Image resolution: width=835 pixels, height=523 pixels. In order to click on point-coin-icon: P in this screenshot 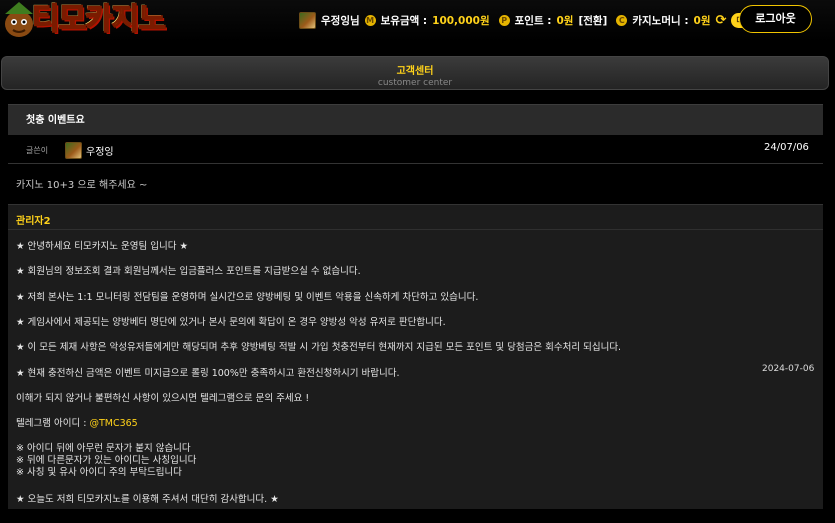, I will do `click(504, 20)`.